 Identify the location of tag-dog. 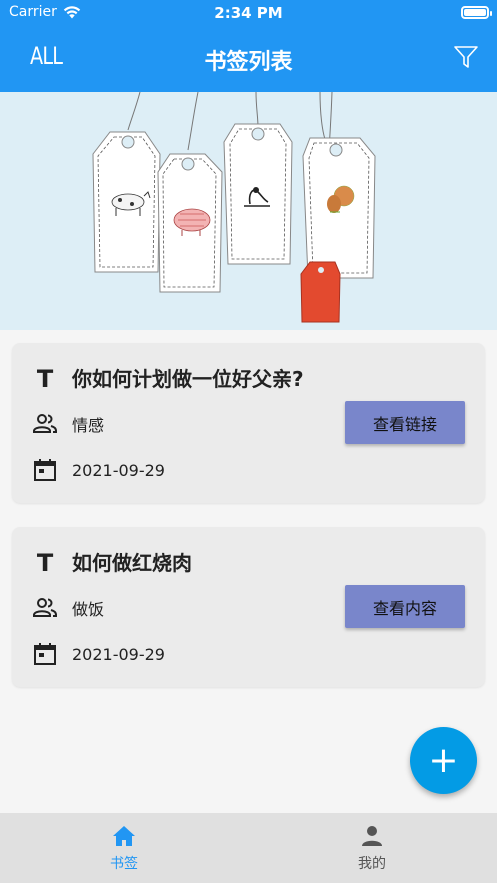
(126, 202).